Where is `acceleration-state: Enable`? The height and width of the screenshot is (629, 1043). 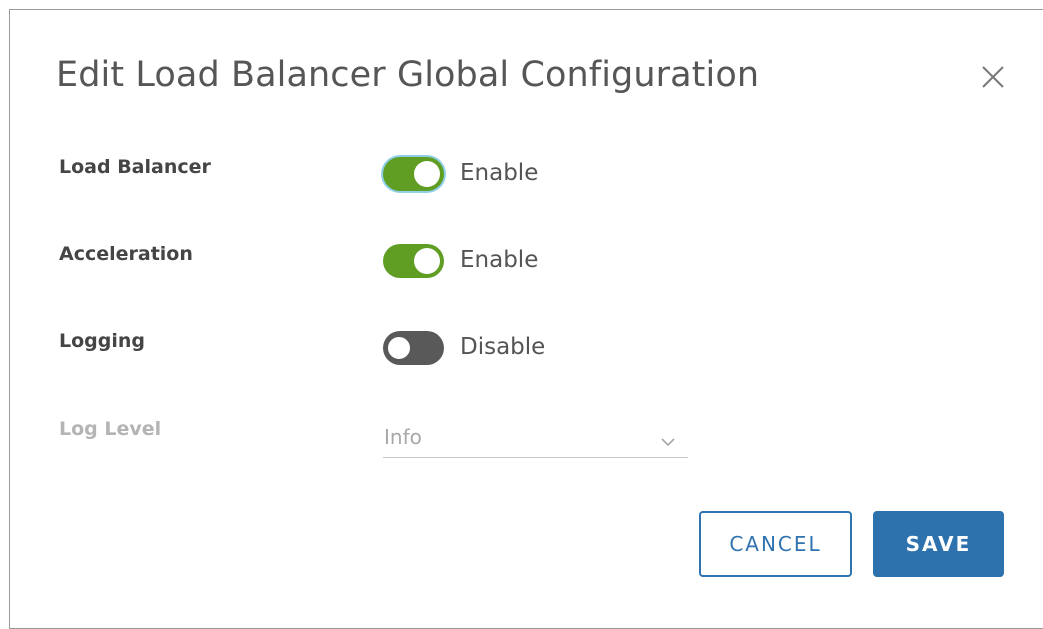
acceleration-state: Enable is located at coordinates (499, 260).